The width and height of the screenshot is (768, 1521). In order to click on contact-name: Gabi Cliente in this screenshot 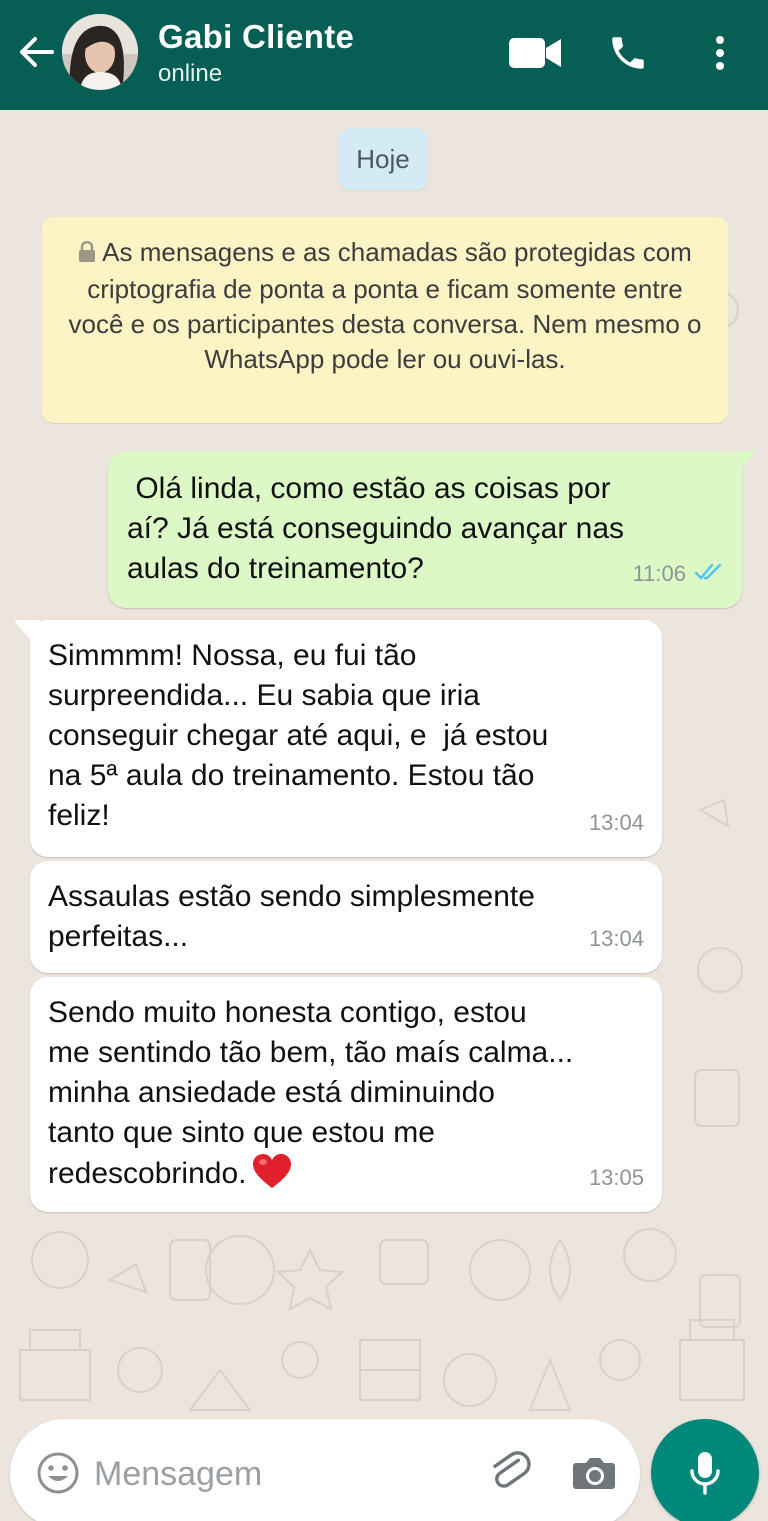, I will do `click(256, 37)`.